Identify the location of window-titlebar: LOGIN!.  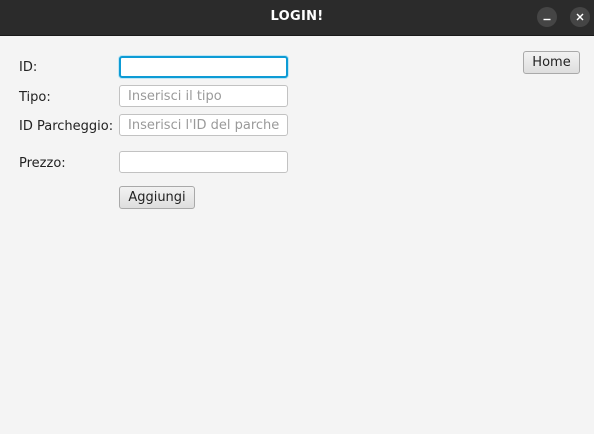
(297, 18).